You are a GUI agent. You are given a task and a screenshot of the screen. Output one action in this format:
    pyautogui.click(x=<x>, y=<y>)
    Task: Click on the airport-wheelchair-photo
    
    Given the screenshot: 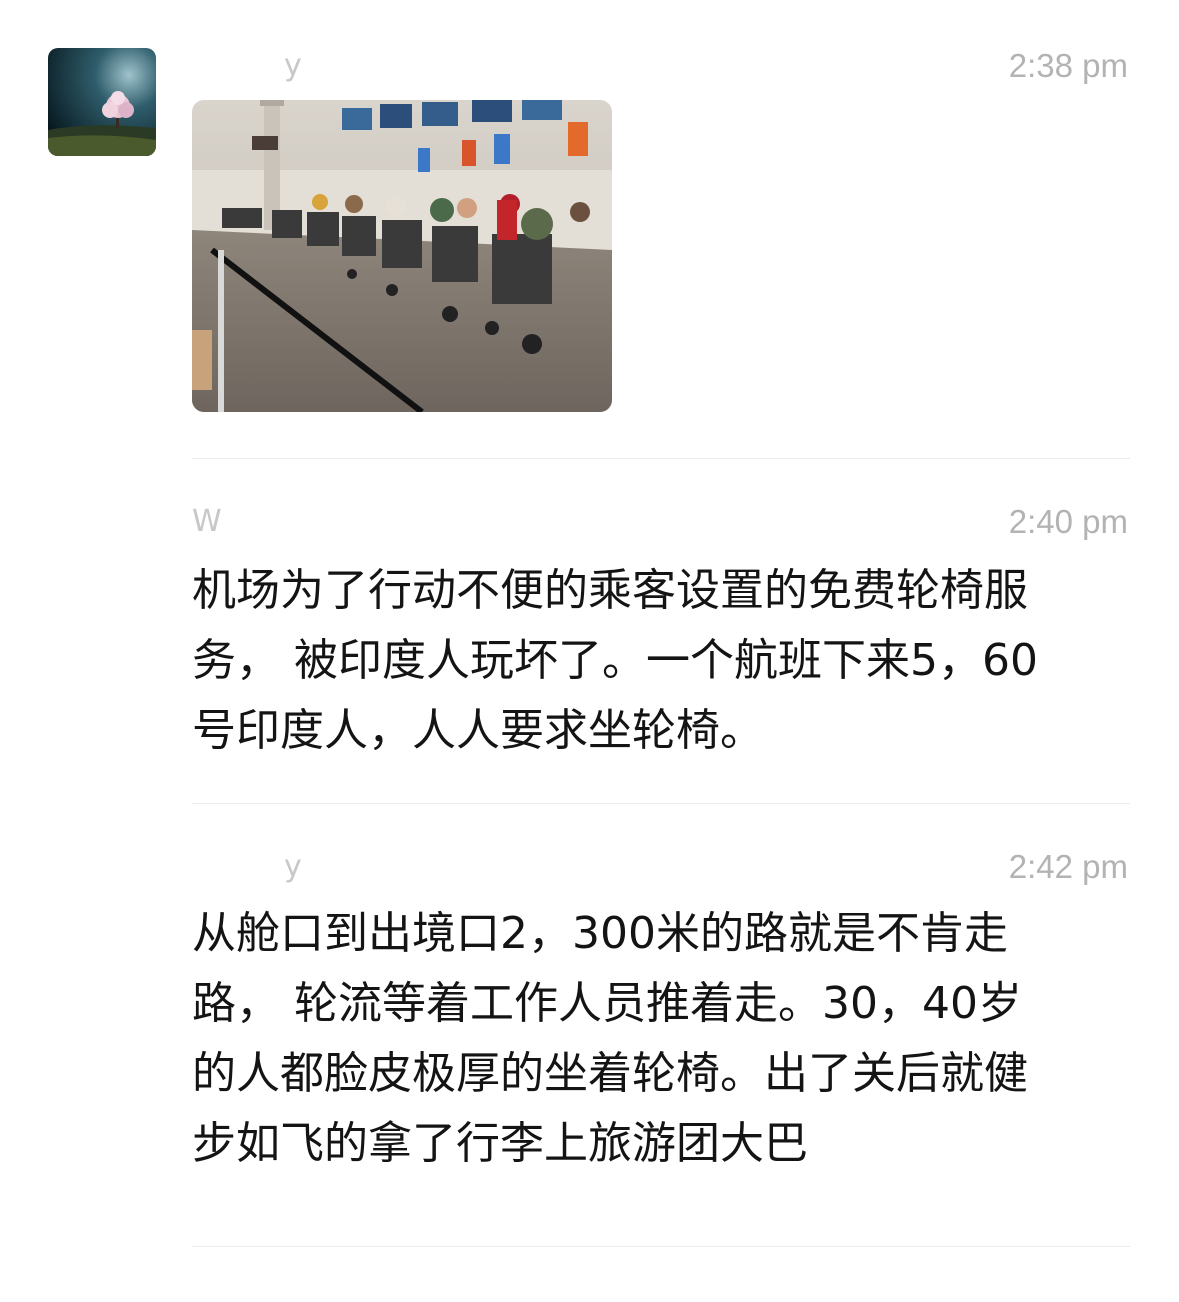 What is the action you would take?
    pyautogui.click(x=402, y=256)
    